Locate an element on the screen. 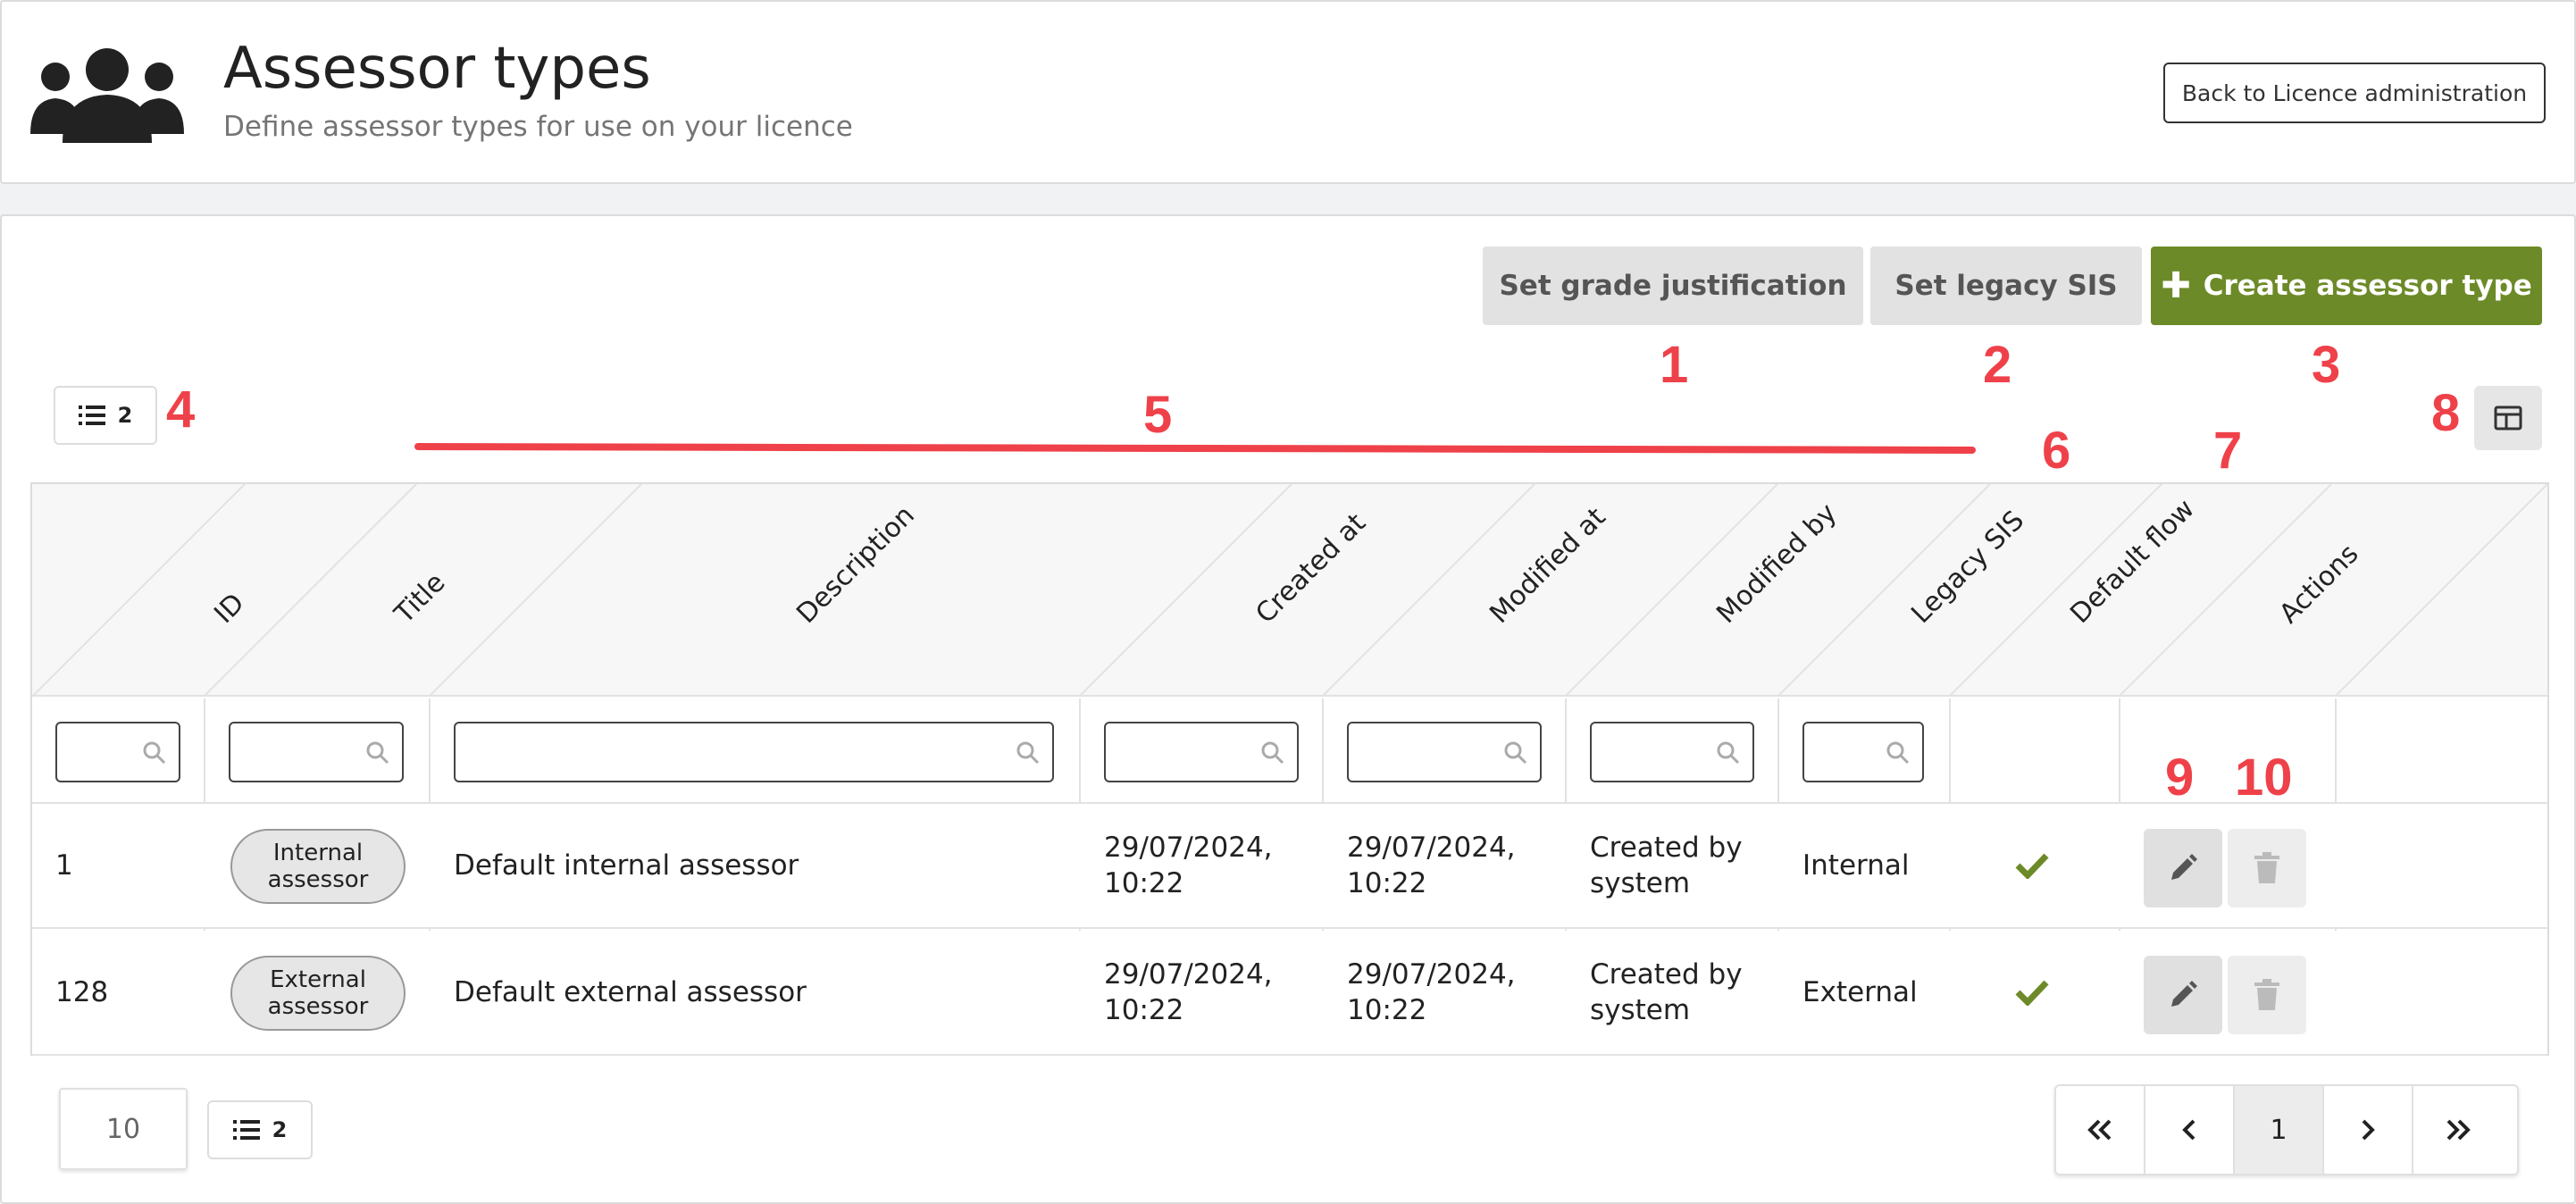 The width and height of the screenshot is (2576, 1204). chevron-right-icon is located at coordinates (2369, 1130).